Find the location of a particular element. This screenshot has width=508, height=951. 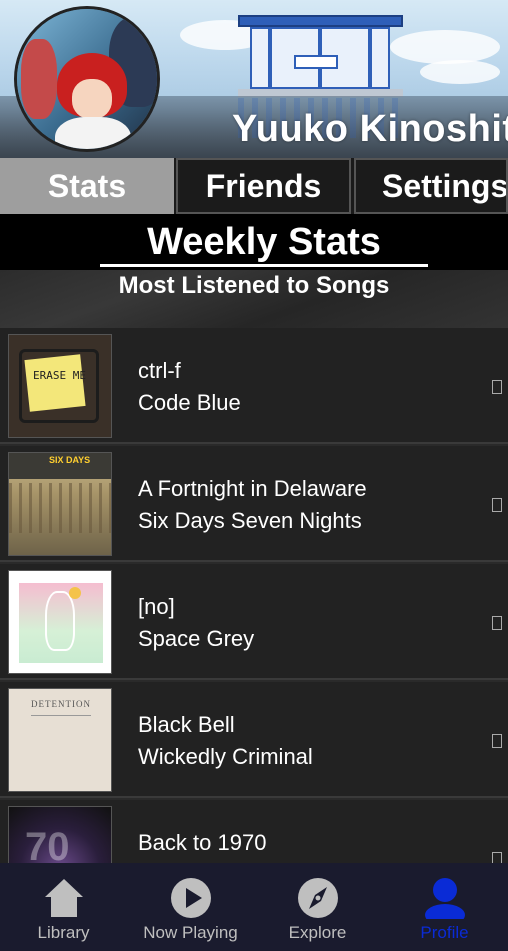

album-text: DETENTION is located at coordinates (61, 704).